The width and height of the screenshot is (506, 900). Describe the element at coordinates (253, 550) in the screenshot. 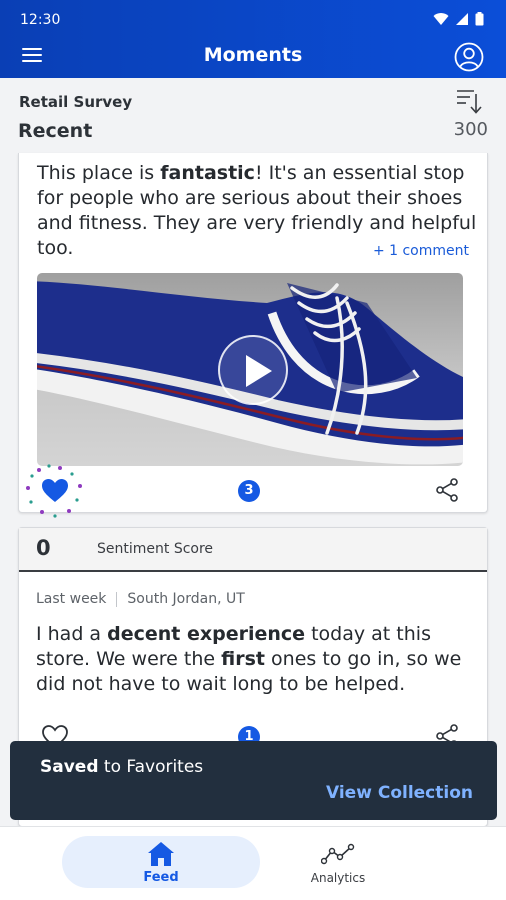

I see `sentiment-score-row: 0 Sentiment Score` at that location.